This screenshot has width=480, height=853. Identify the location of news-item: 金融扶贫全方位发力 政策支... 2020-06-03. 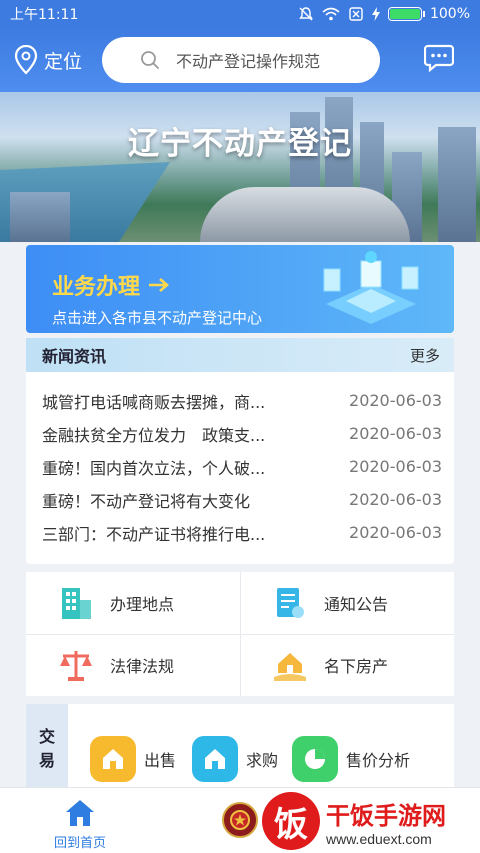
(242, 433).